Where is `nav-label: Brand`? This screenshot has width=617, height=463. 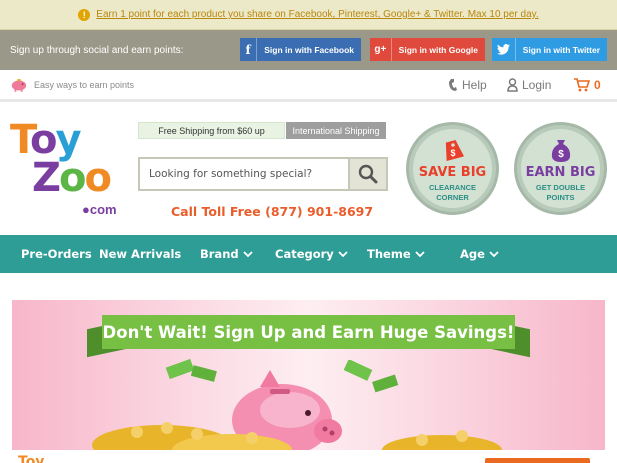 nav-label: Brand is located at coordinates (219, 254).